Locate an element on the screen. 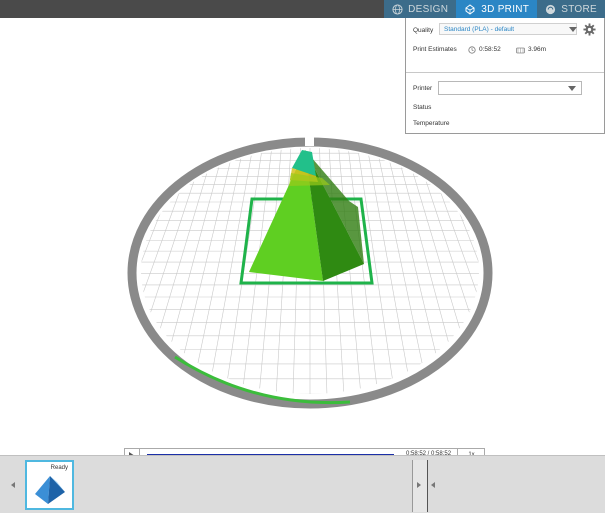  tab-store: STORE is located at coordinates (571, 9).